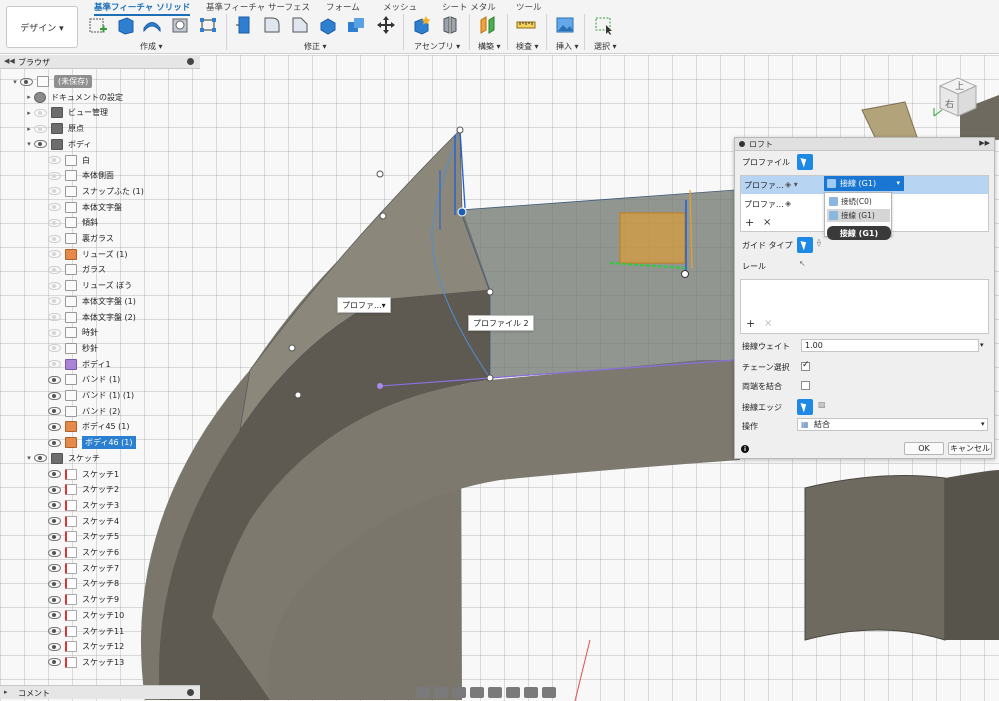 This screenshot has height=701, width=999. What do you see at coordinates (98, 25) in the screenshot?
I see `create-sketch-icon` at bounding box center [98, 25].